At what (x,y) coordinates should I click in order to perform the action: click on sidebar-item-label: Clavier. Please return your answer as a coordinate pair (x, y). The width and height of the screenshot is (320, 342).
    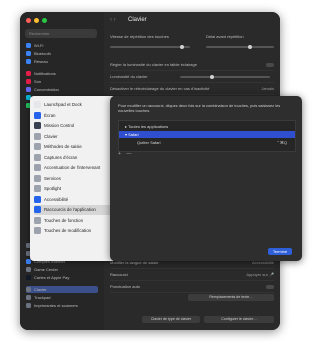
    Looking at the image, I should click on (40, 289).